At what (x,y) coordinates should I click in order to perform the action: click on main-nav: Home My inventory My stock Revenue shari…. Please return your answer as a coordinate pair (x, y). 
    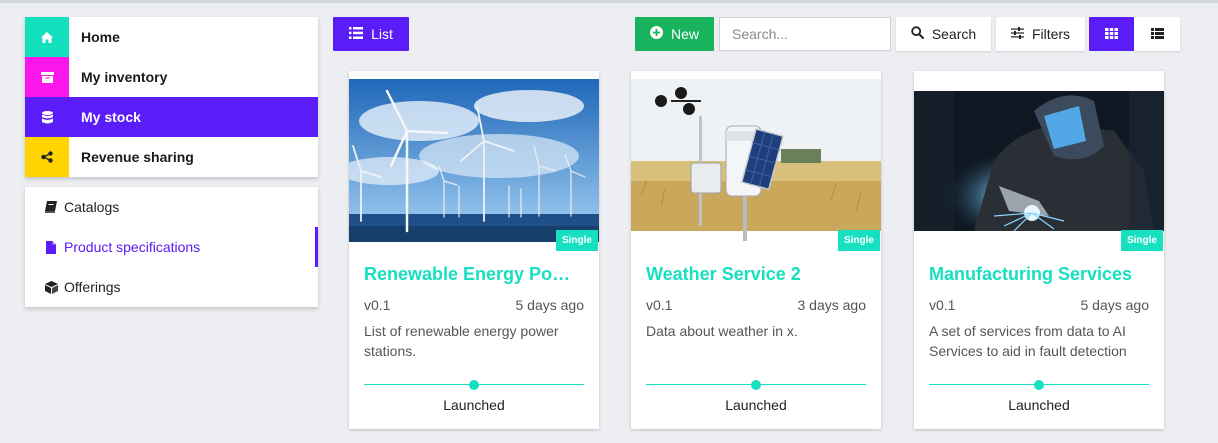
    Looking at the image, I should click on (171, 97).